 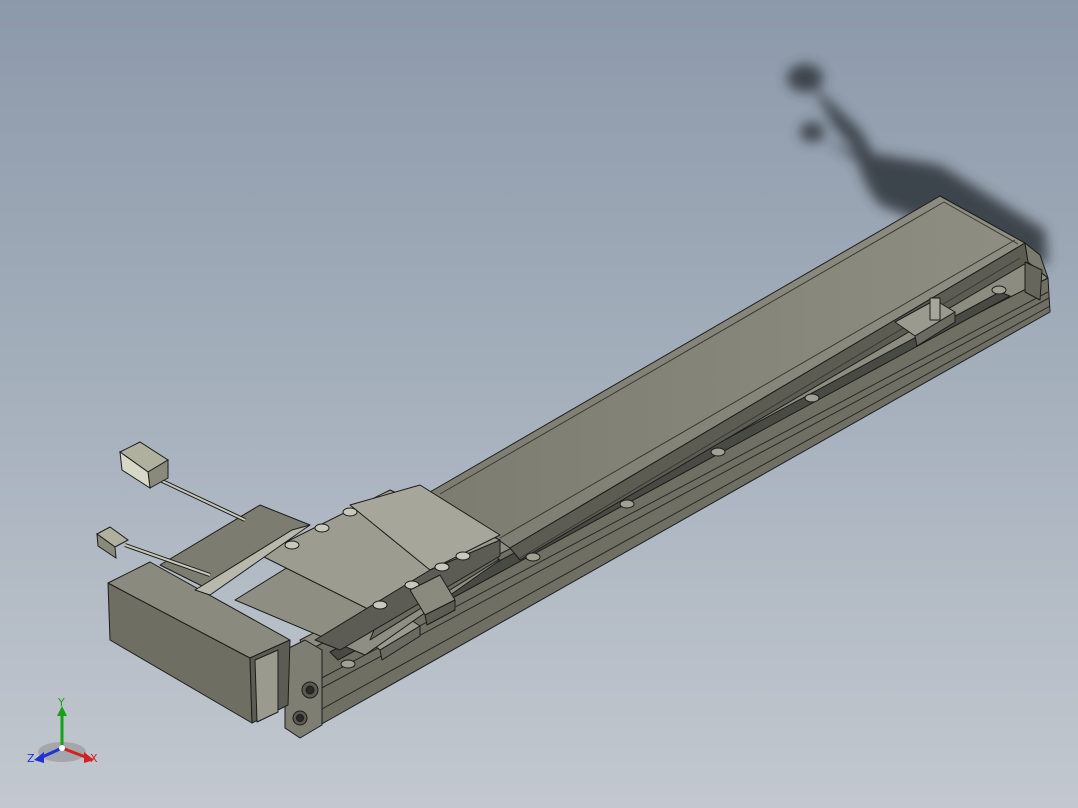 I want to click on cable-connector-upper, so click(x=144, y=465).